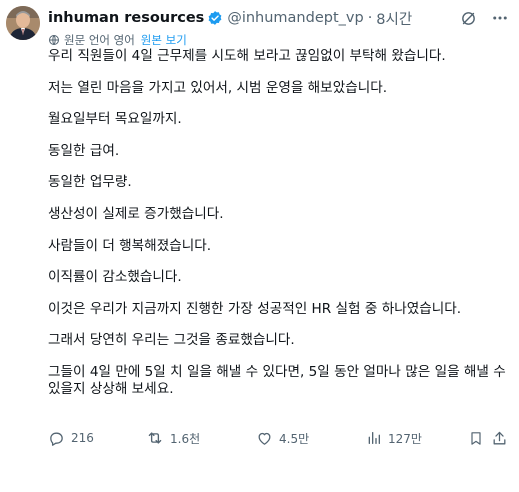 The image size is (519, 492). What do you see at coordinates (405, 438) in the screenshot?
I see `views-count: 127만` at bounding box center [405, 438].